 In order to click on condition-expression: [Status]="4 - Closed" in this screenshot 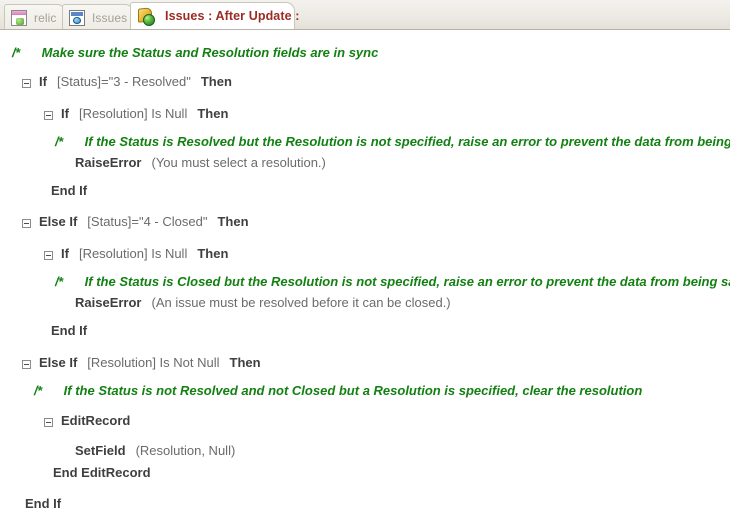, I will do `click(147, 221)`.